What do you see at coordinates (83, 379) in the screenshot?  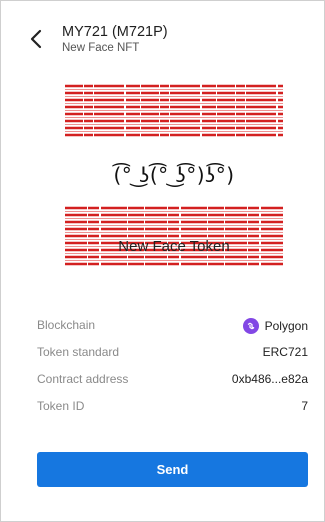 I see `detail-label: Contract address` at bounding box center [83, 379].